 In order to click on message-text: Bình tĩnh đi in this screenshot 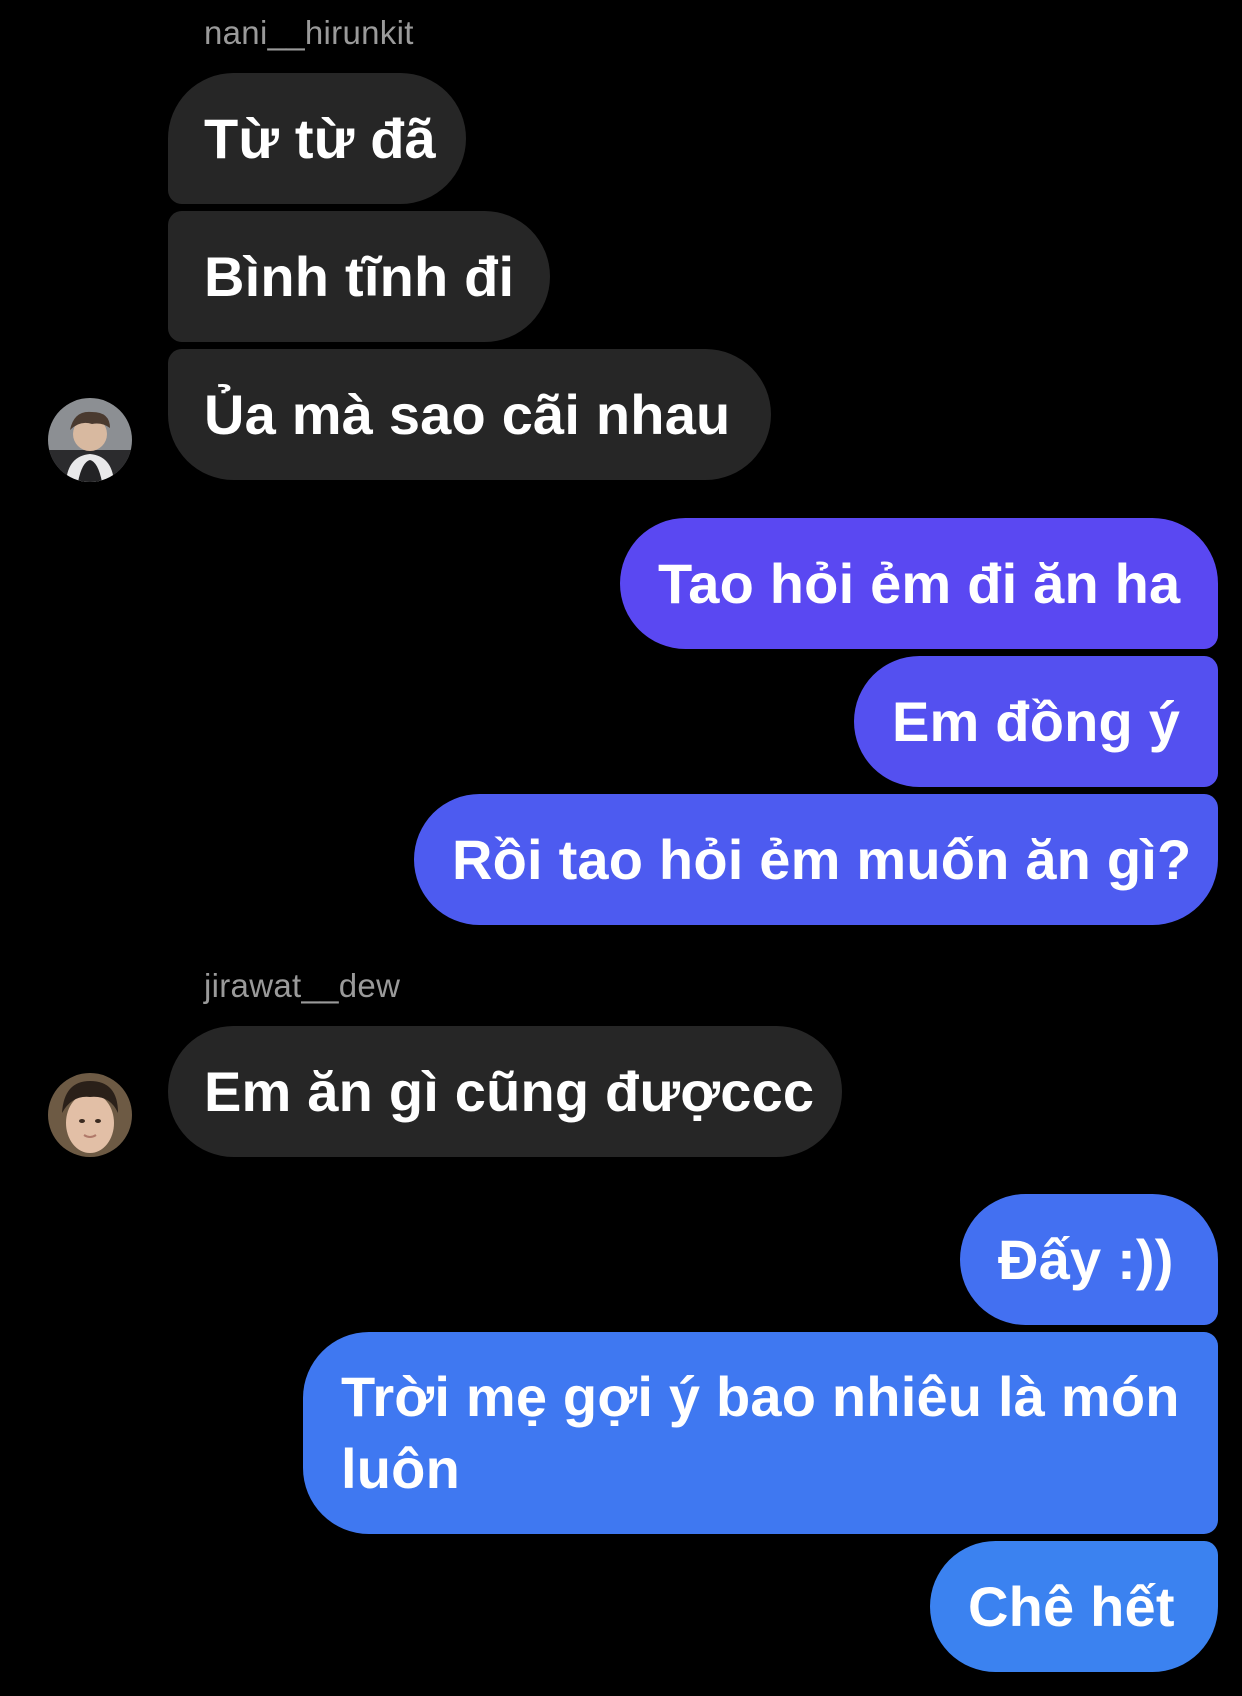, I will do `click(359, 276)`.